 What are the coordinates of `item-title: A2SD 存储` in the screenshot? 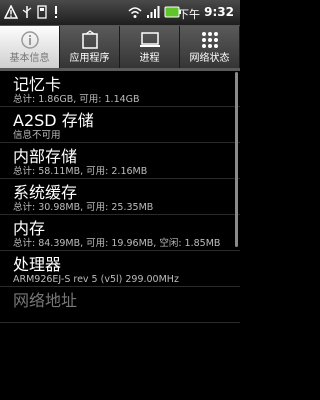 It's located at (53, 120).